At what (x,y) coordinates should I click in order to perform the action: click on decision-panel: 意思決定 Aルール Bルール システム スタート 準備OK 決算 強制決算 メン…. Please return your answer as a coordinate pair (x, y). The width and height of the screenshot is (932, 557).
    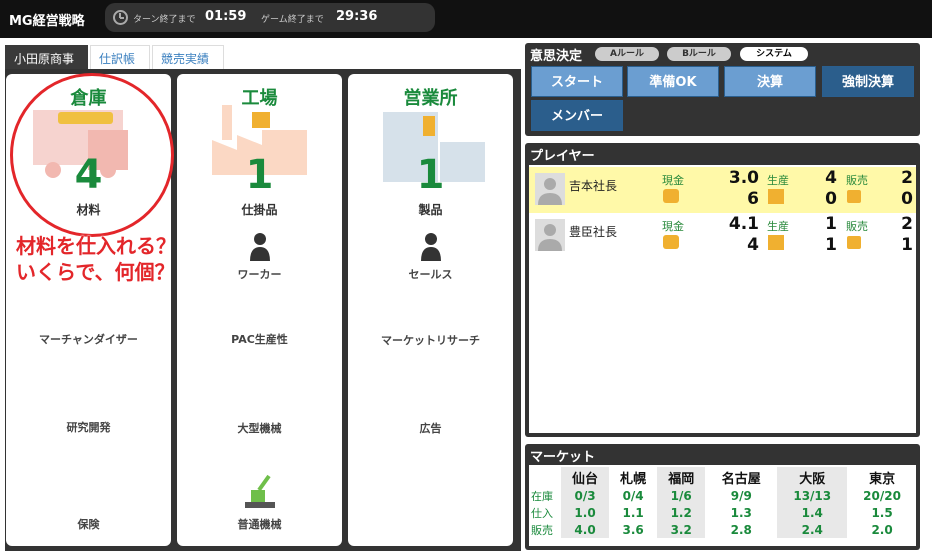
    Looking at the image, I should click on (722, 89).